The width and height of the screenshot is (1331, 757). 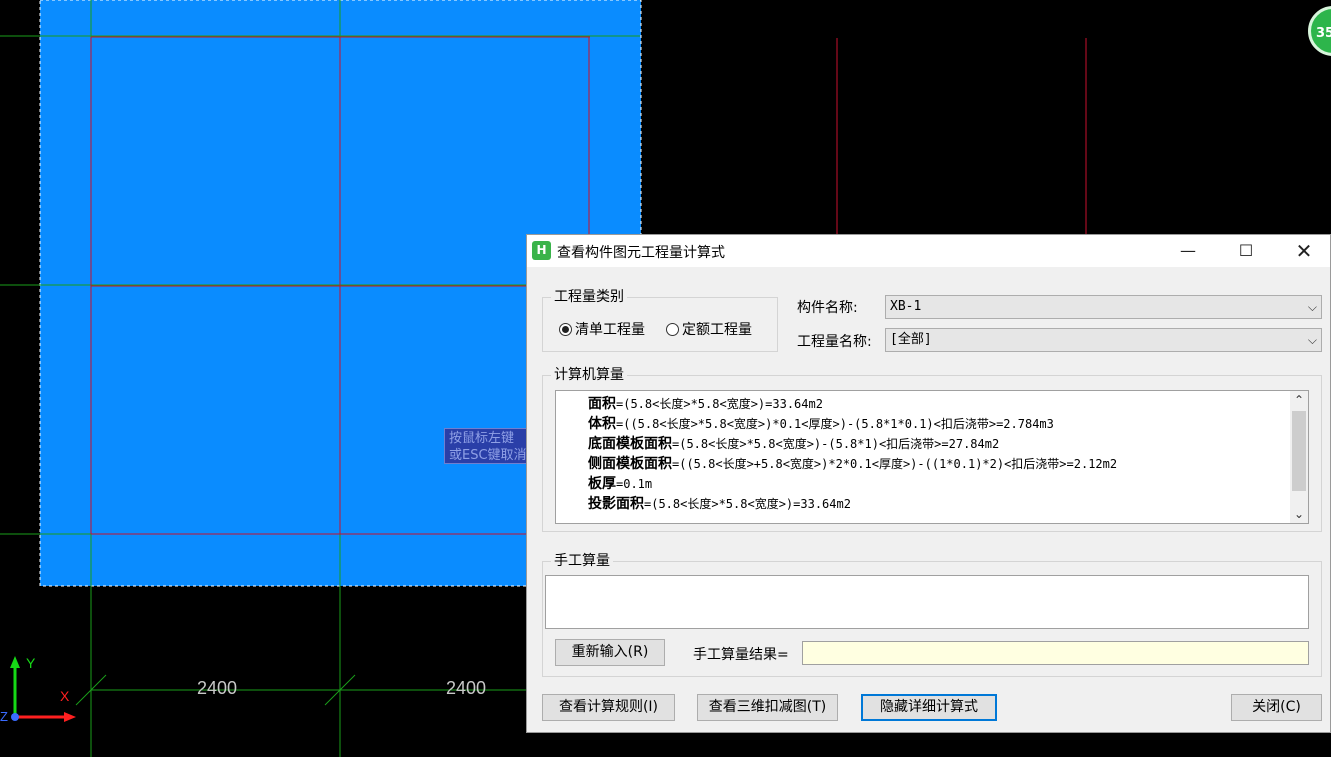 I want to click on quantity-name-combo: [全部] ⌵, so click(x=1103, y=340).